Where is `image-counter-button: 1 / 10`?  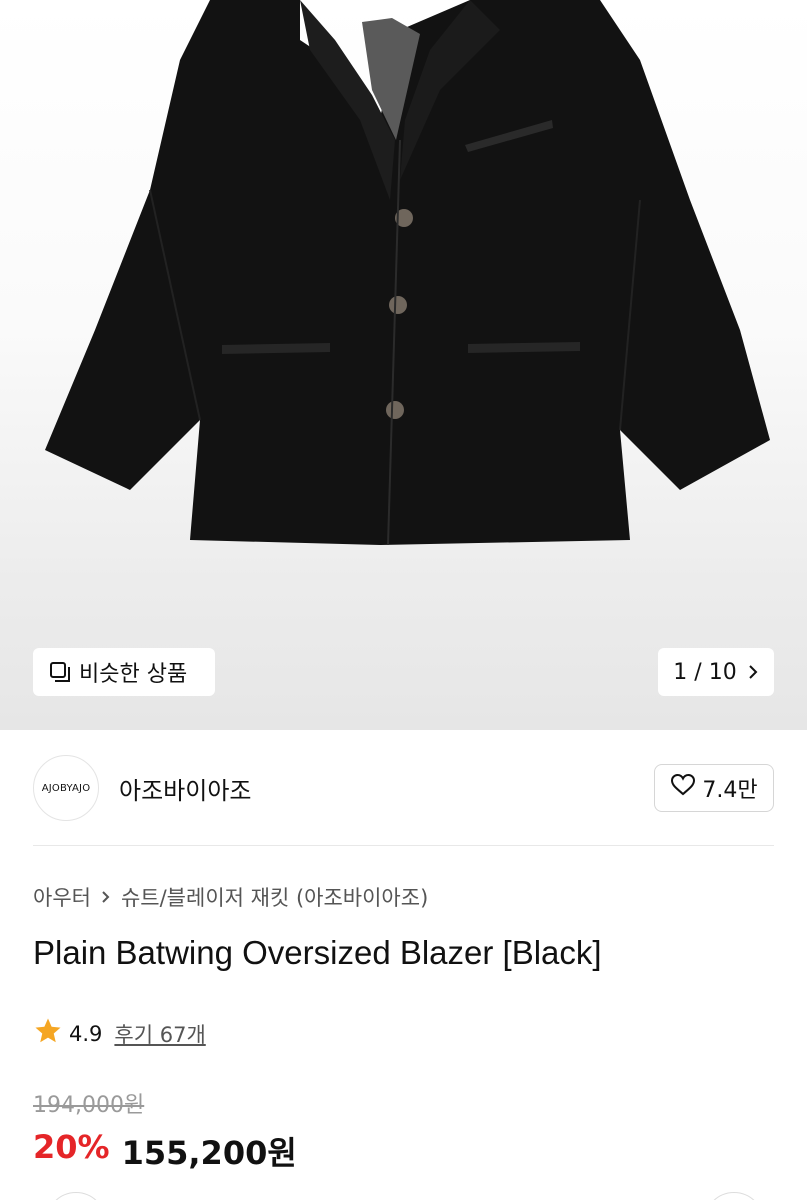 image-counter-button: 1 / 10 is located at coordinates (716, 672).